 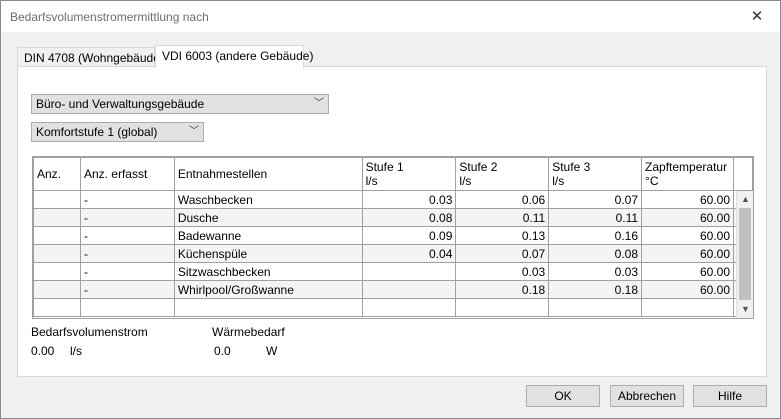 I want to click on heat-unit: W, so click(x=272, y=351).